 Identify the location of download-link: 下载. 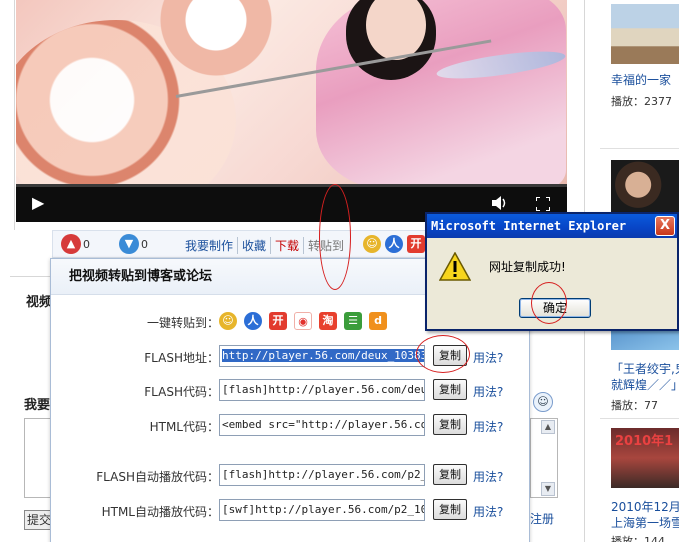
(288, 245).